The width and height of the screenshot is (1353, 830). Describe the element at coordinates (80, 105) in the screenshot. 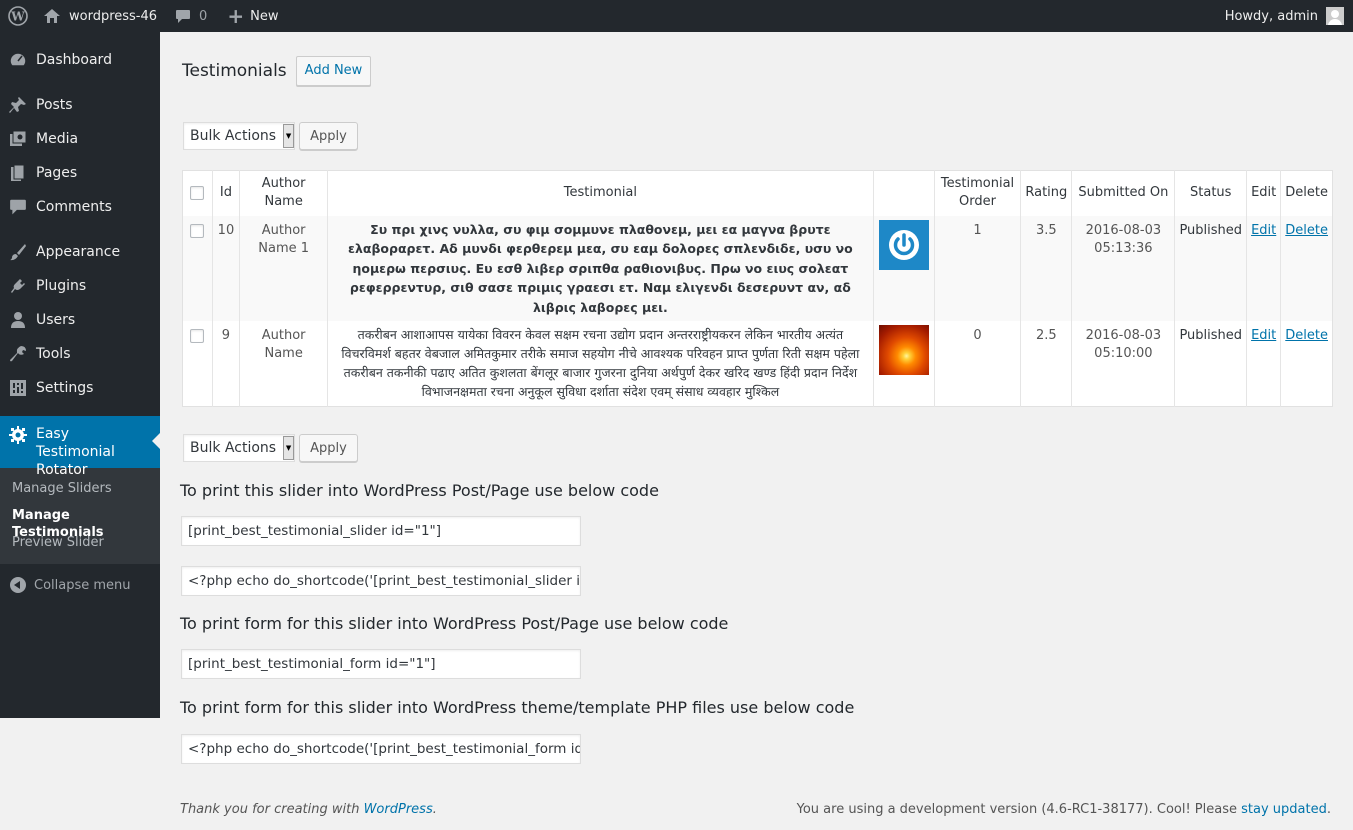

I see `sidebar-item-posts: Posts` at that location.